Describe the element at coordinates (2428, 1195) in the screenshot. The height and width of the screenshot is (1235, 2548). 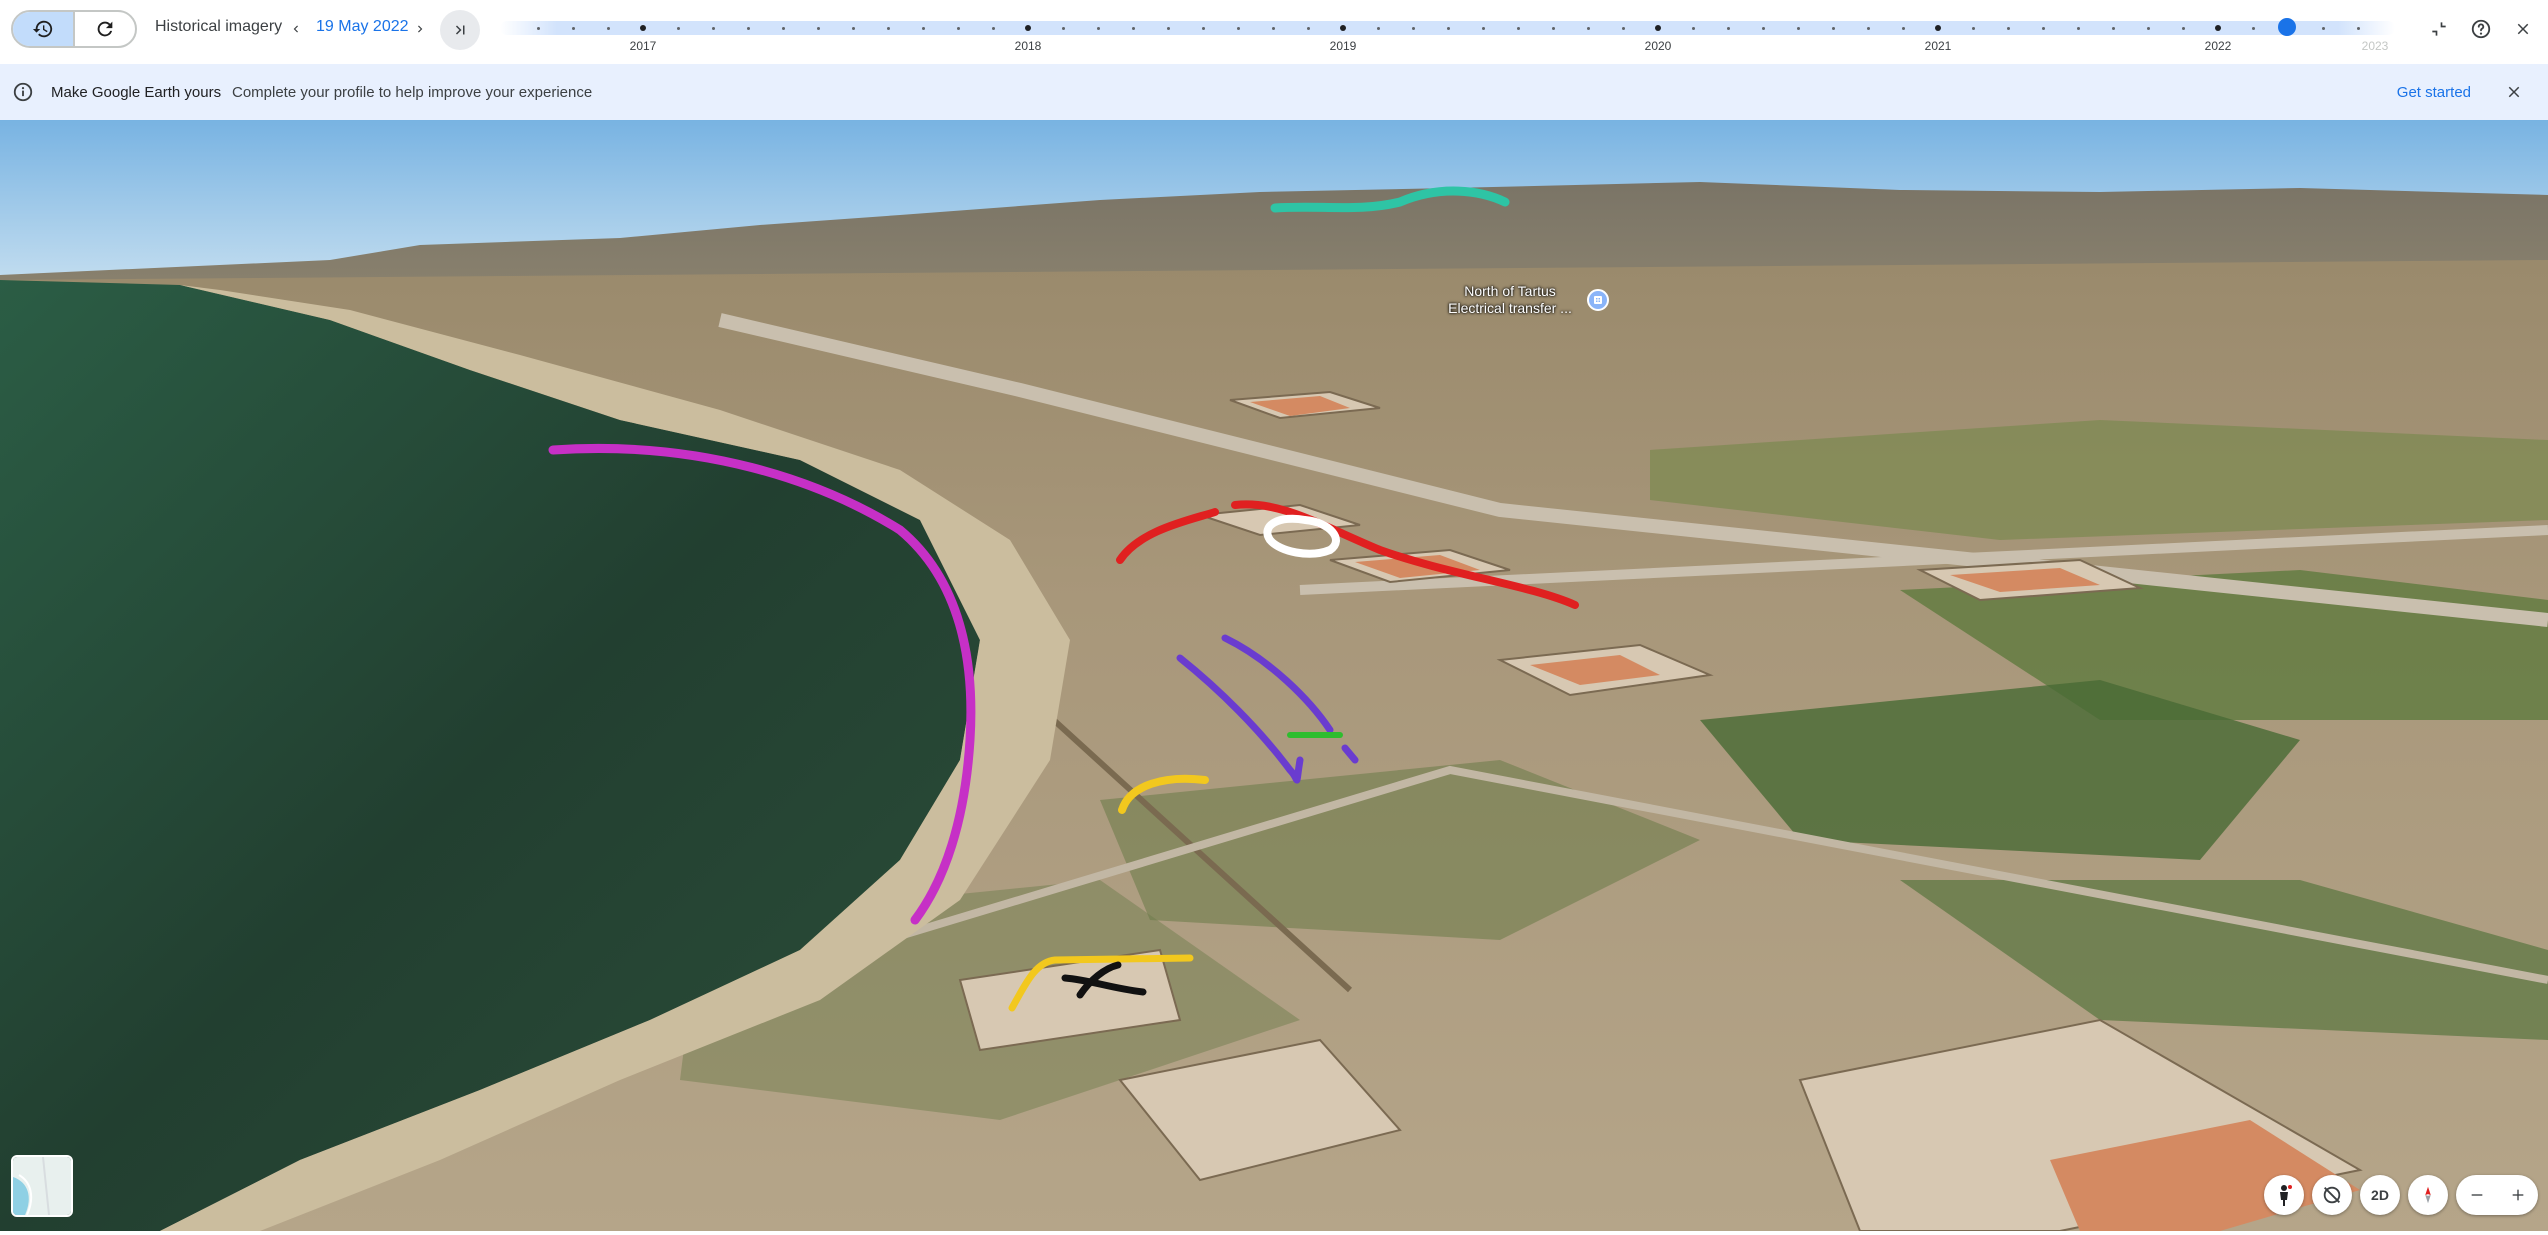
I see `compass-button` at that location.